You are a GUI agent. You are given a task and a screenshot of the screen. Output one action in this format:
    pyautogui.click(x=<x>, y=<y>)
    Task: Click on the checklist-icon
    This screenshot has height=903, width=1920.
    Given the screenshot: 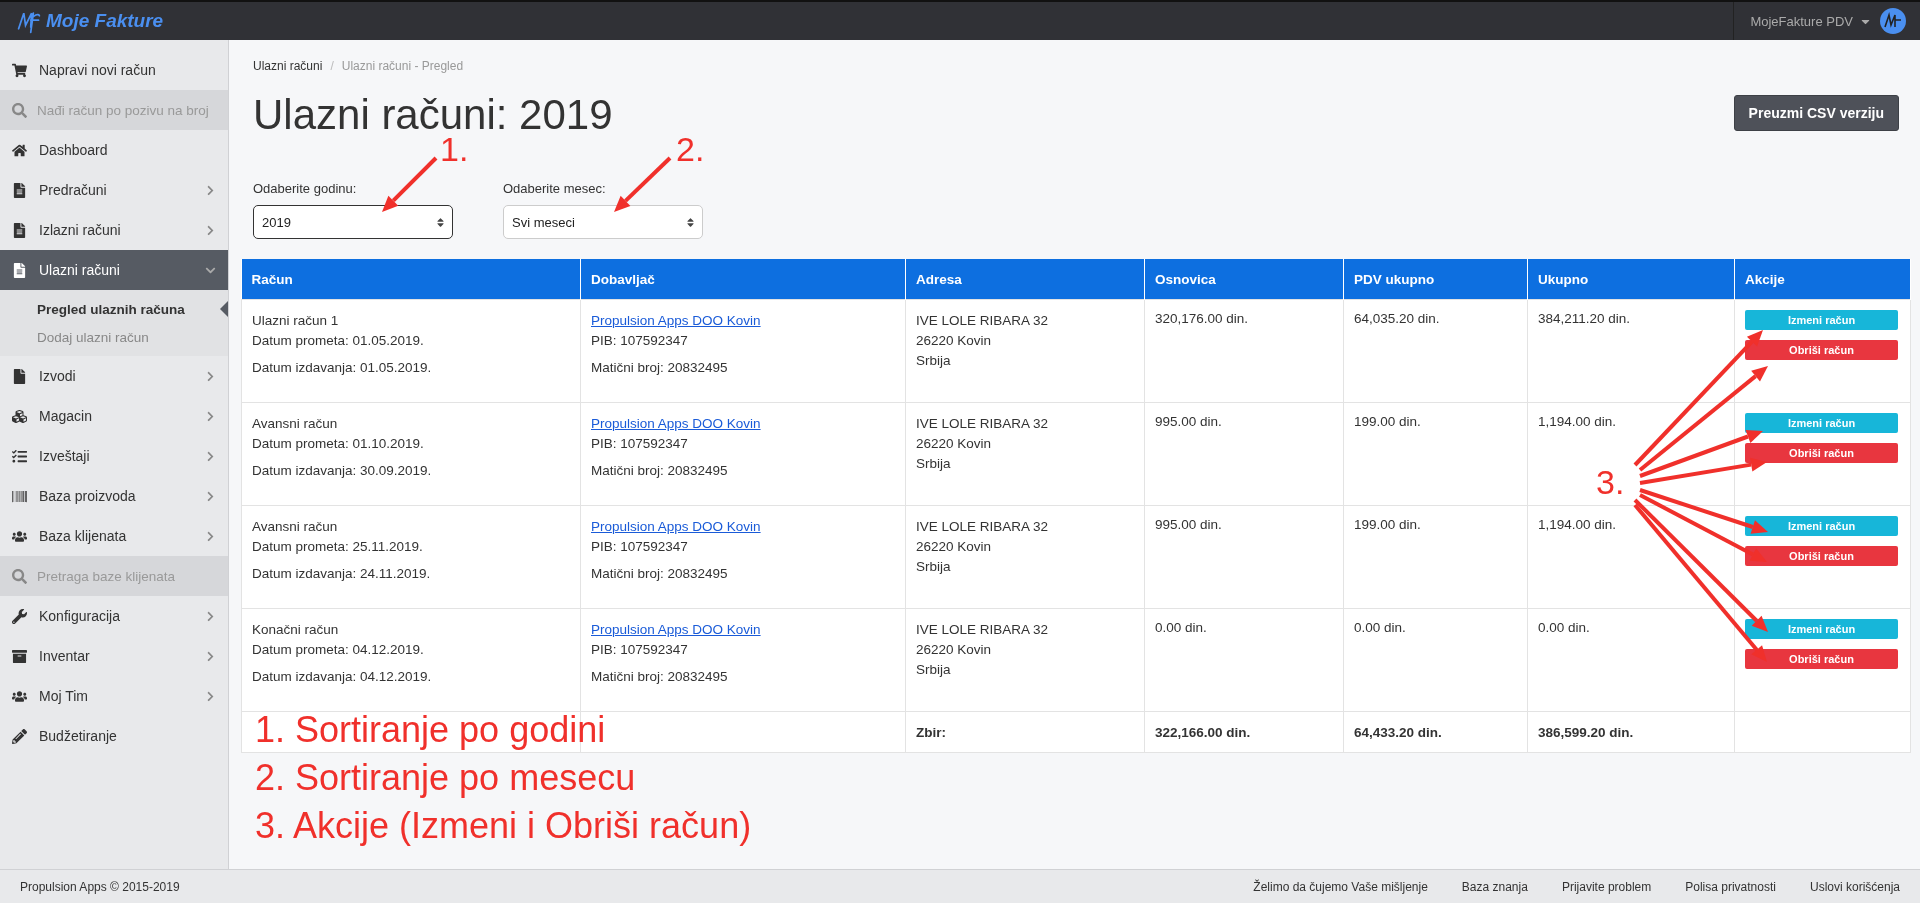 What is the action you would take?
    pyautogui.click(x=19, y=456)
    